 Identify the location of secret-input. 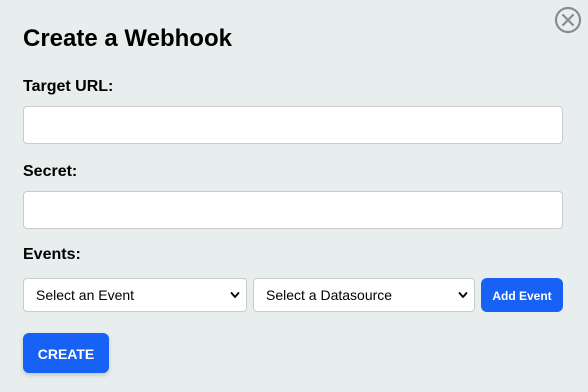
(293, 210).